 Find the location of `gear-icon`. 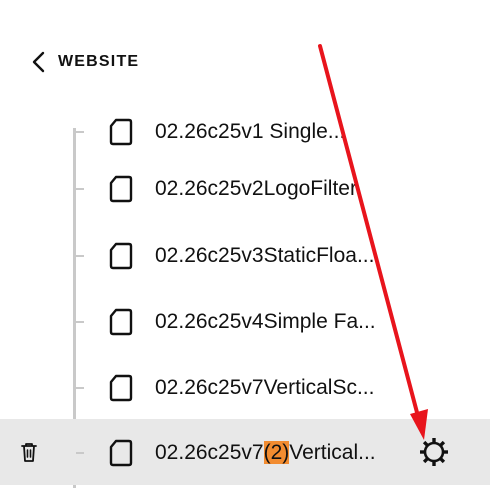

gear-icon is located at coordinates (434, 452).